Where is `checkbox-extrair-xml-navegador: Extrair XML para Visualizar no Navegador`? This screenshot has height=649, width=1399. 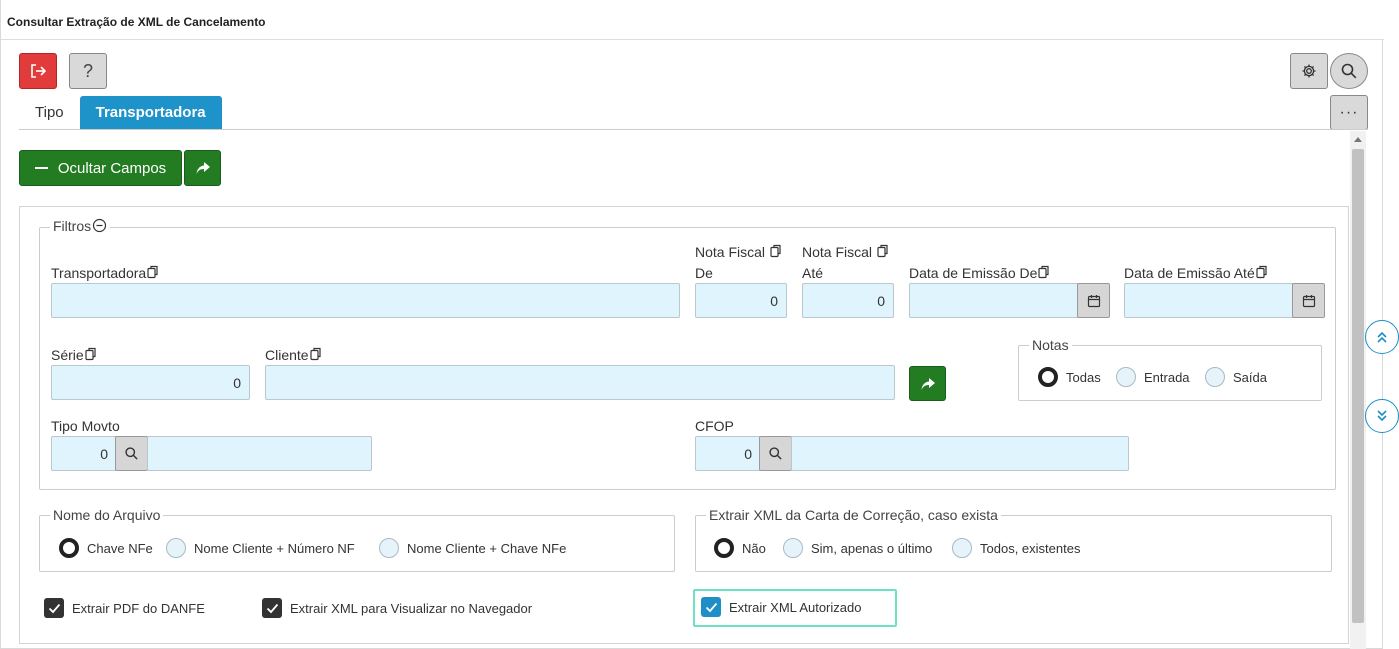 checkbox-extrair-xml-navegador: Extrair XML para Visualizar no Navegador is located at coordinates (397, 608).